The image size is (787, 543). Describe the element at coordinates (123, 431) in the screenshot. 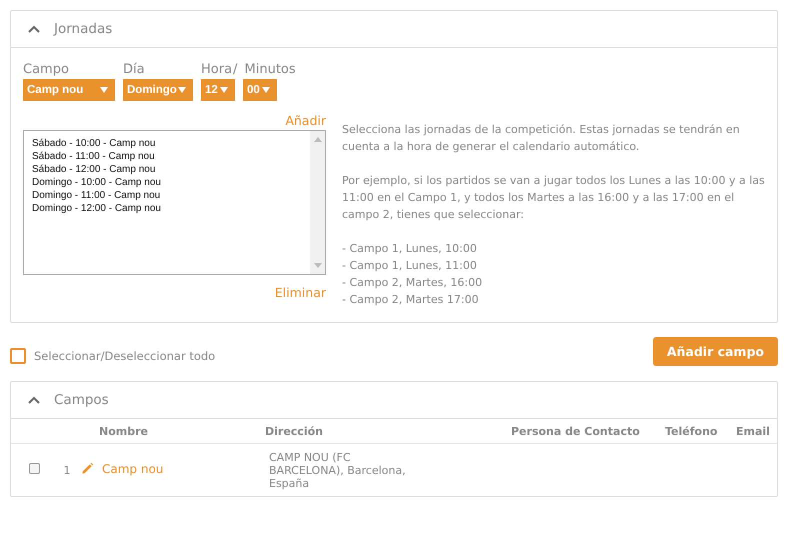

I see `column-header: Nombre` at that location.